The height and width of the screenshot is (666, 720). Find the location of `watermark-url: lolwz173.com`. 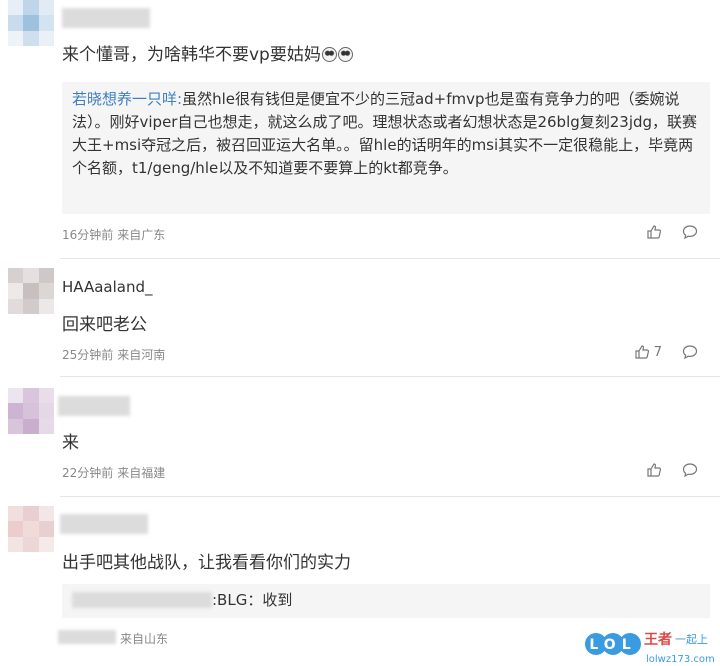

watermark-url: lolwz173.com is located at coordinates (680, 659).